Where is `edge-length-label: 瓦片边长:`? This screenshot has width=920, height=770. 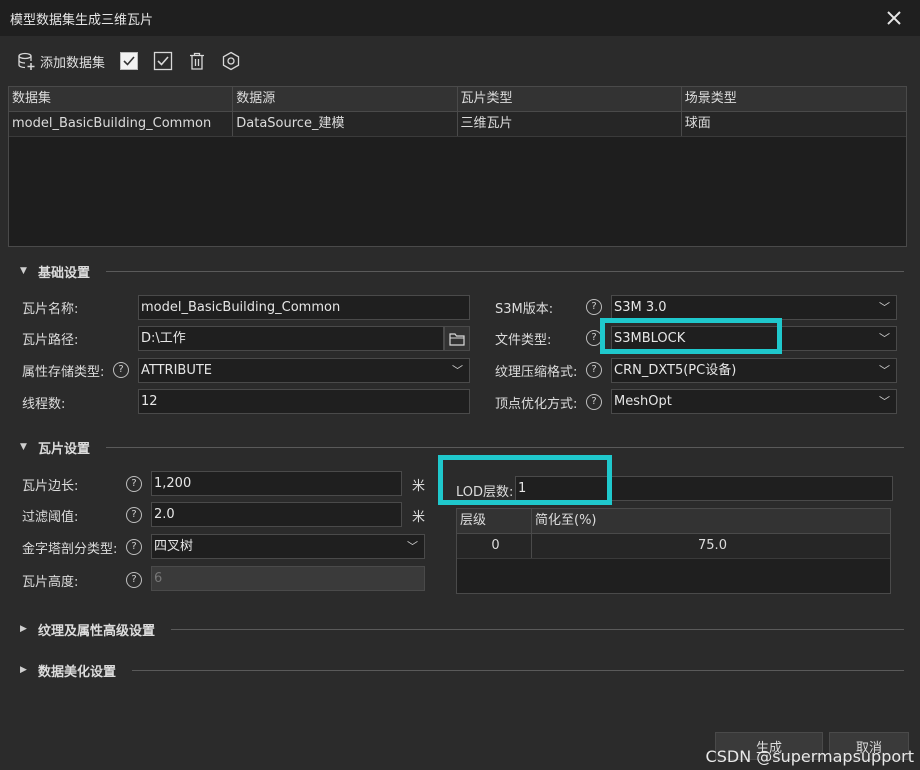
edge-length-label: 瓦片边长: is located at coordinates (50, 486).